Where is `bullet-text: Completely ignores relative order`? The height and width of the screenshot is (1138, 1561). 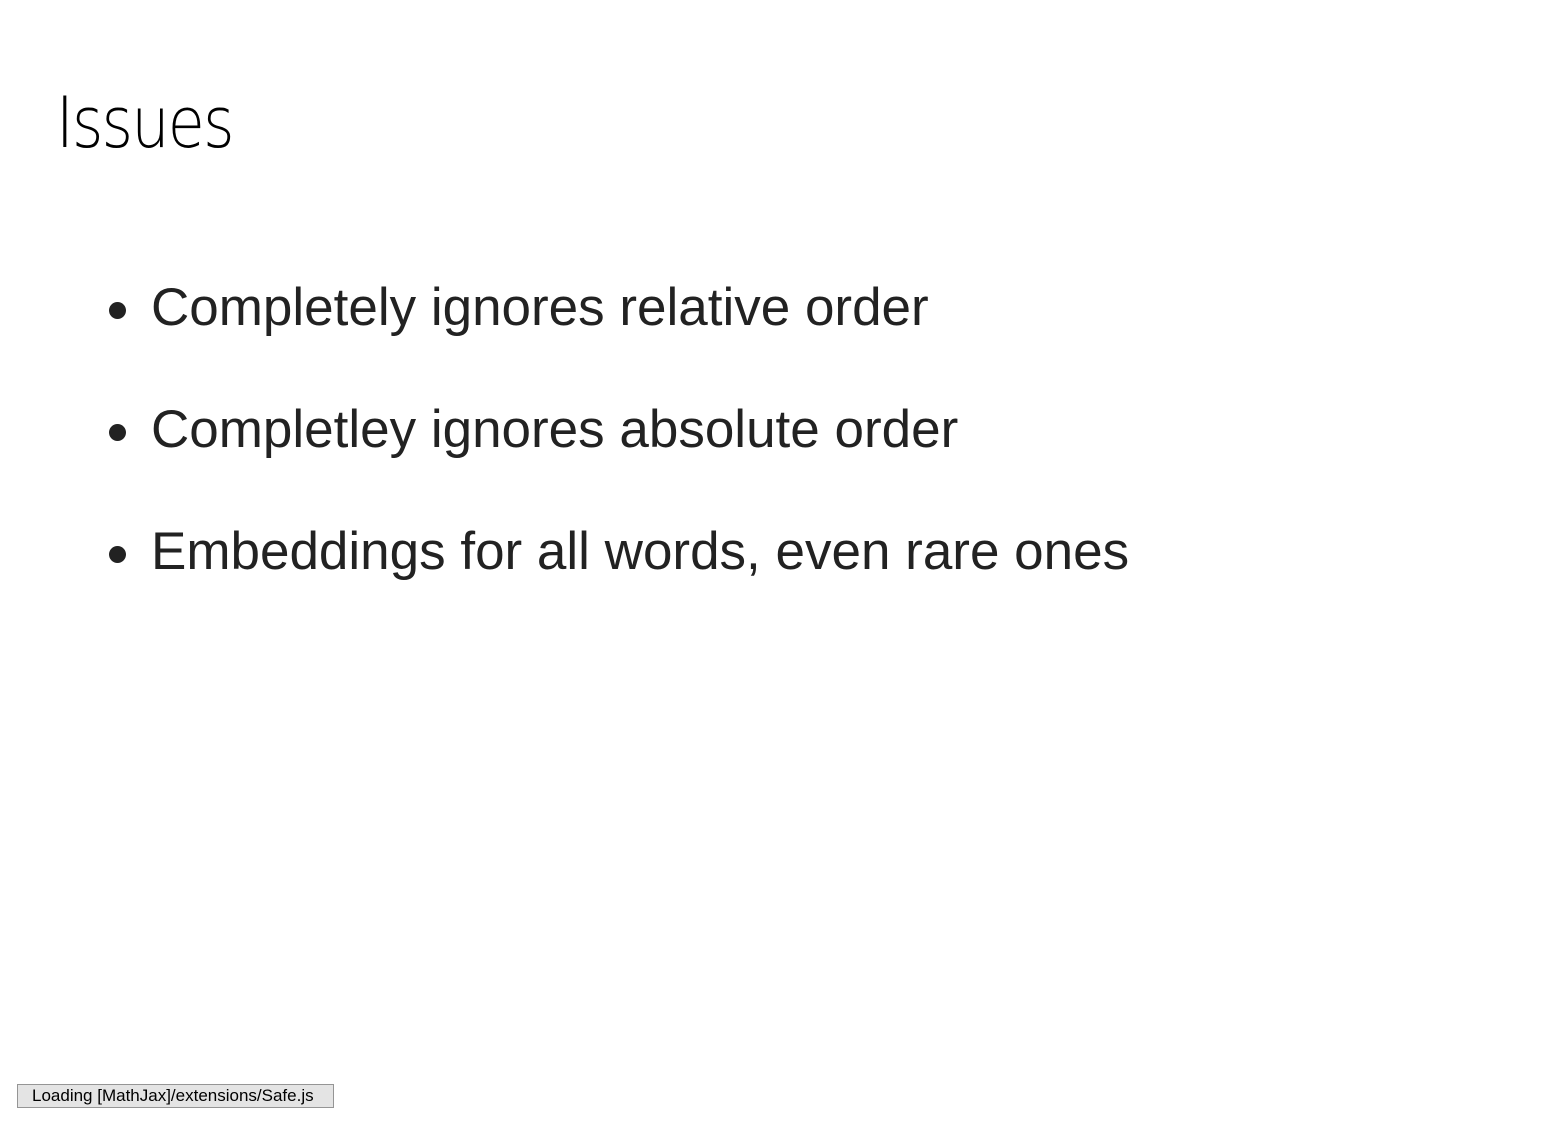
bullet-text: Completely ignores relative order is located at coordinates (540, 307).